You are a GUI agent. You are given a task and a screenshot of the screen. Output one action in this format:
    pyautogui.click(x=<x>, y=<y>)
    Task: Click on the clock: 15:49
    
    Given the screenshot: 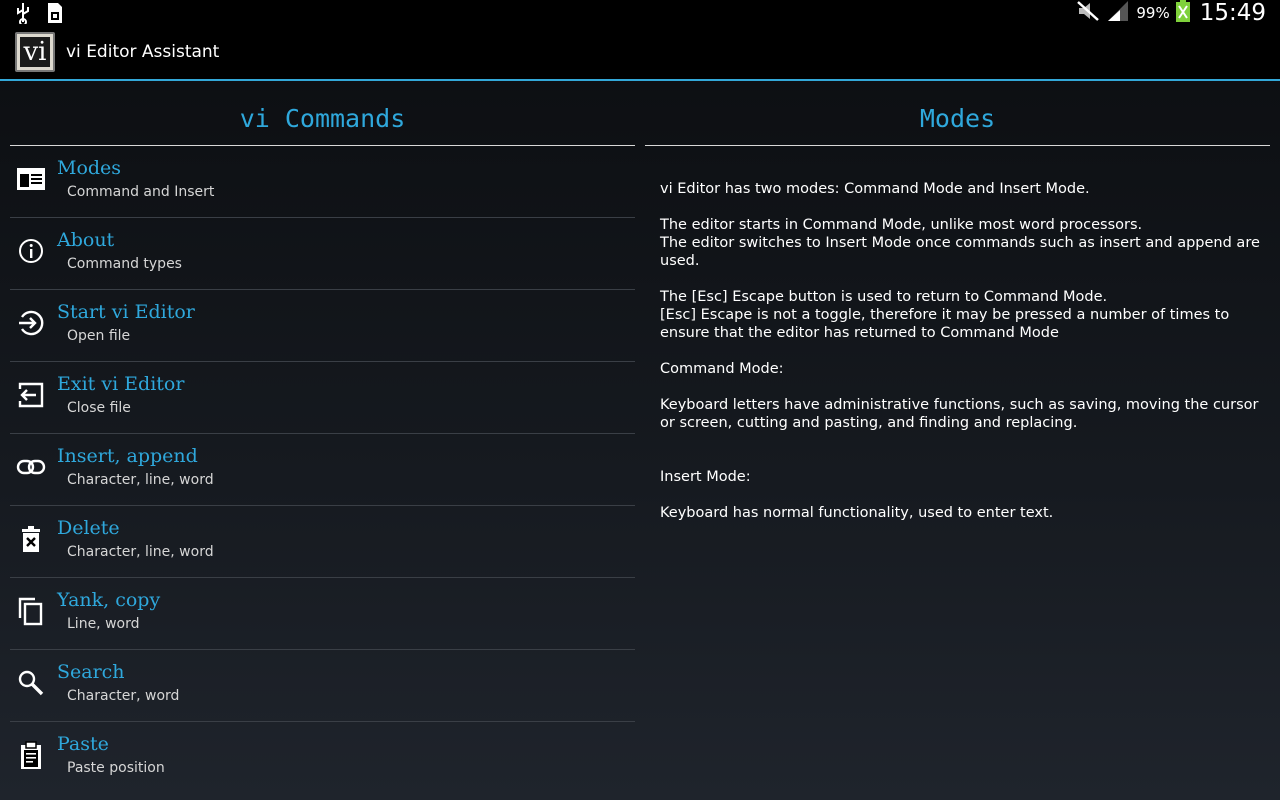 What is the action you would take?
    pyautogui.click(x=1232, y=13)
    